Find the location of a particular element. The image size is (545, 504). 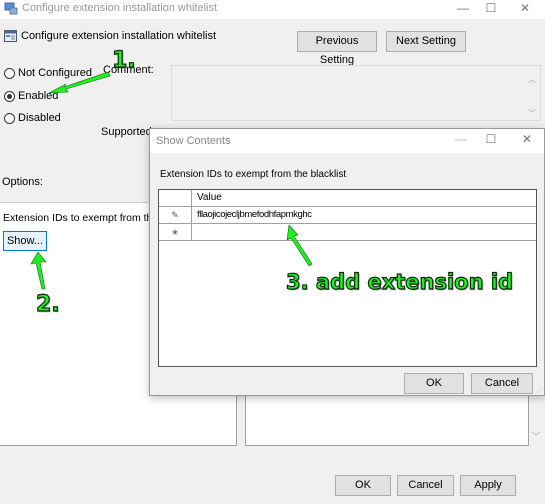

next-setting-button: Next Setting is located at coordinates (426, 41).